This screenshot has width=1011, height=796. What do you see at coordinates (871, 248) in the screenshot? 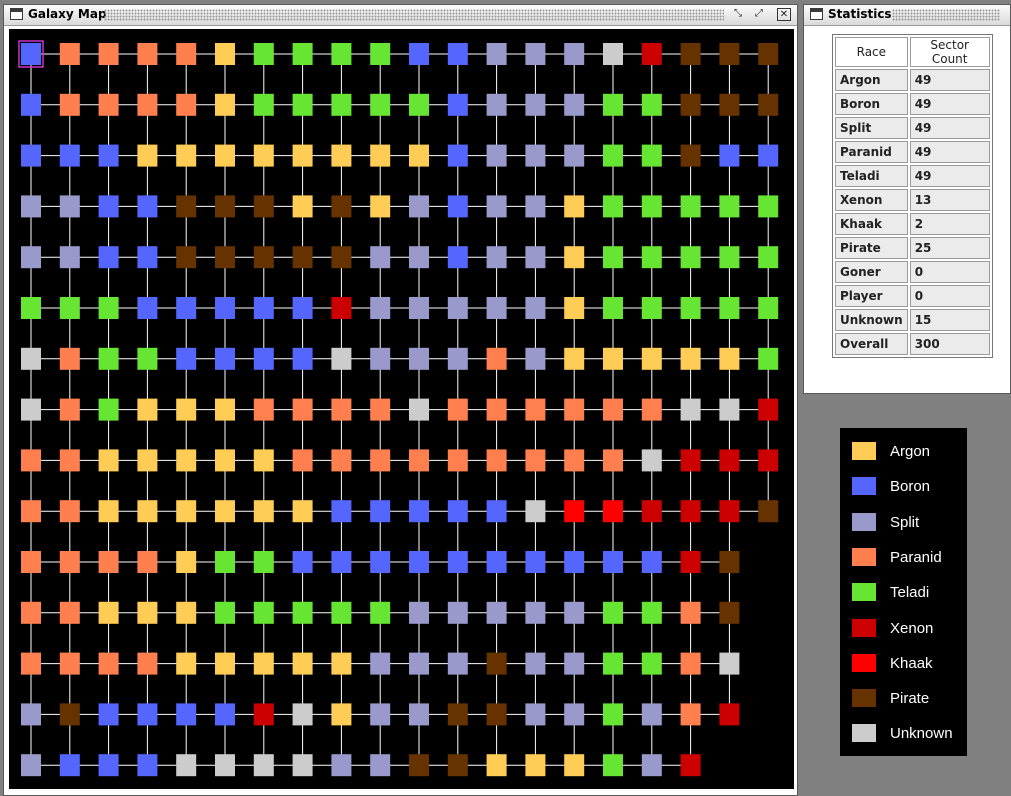
I see `race-cell: Pirate` at bounding box center [871, 248].